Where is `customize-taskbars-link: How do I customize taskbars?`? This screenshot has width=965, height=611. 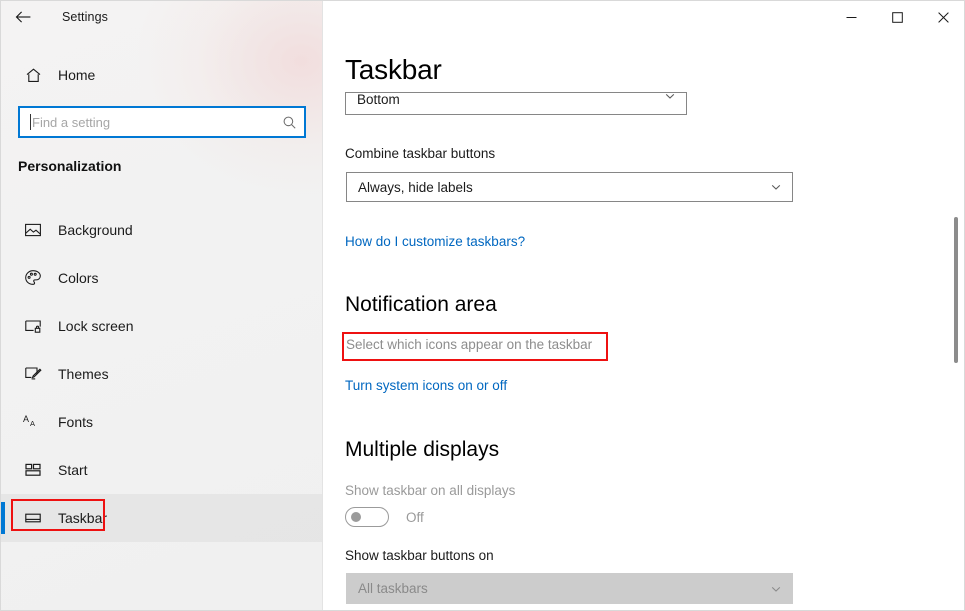 customize-taskbars-link: How do I customize taskbars? is located at coordinates (435, 241).